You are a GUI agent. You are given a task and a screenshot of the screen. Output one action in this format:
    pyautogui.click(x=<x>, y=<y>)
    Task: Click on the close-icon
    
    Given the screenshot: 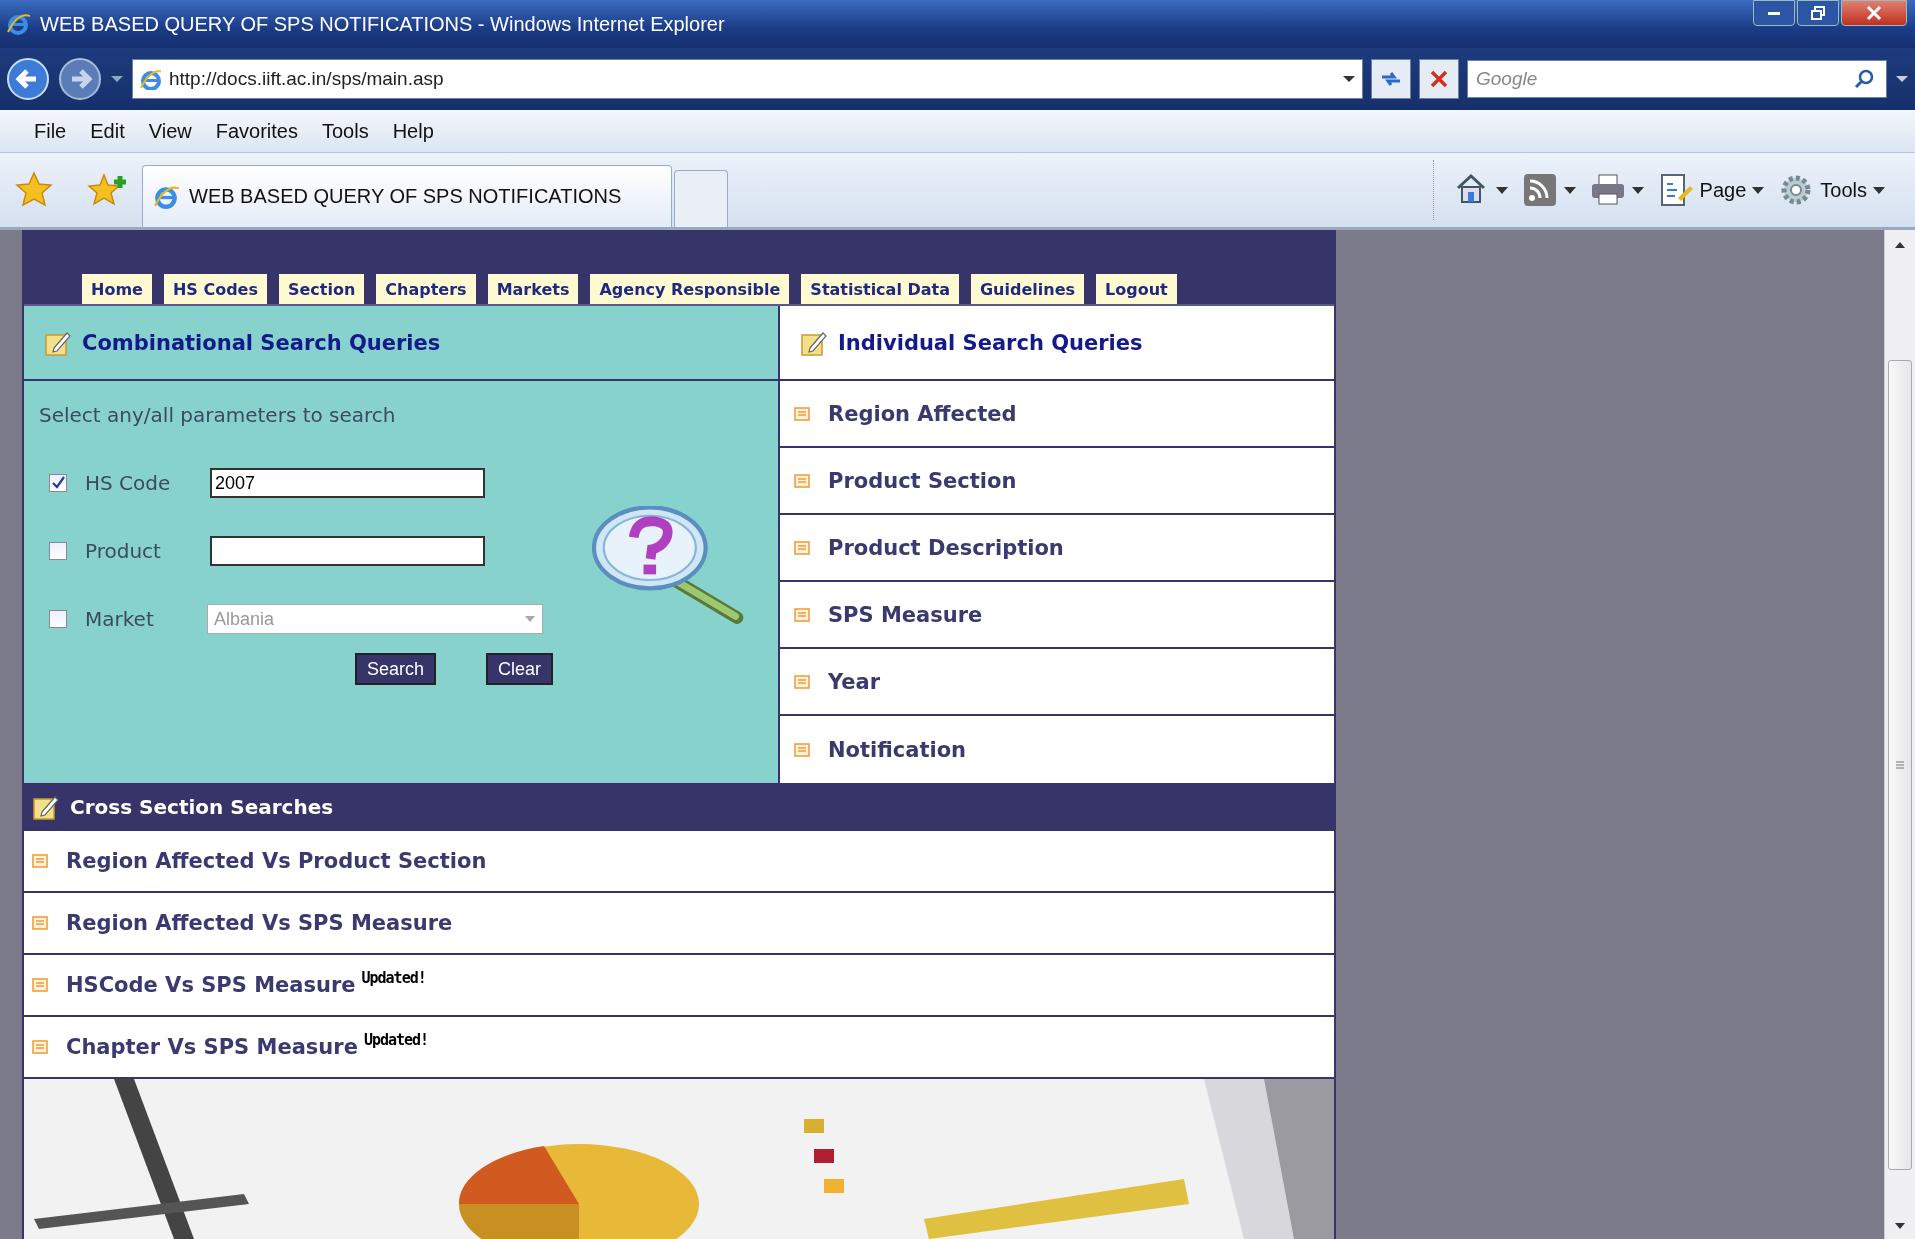 What is the action you would take?
    pyautogui.click(x=1874, y=13)
    